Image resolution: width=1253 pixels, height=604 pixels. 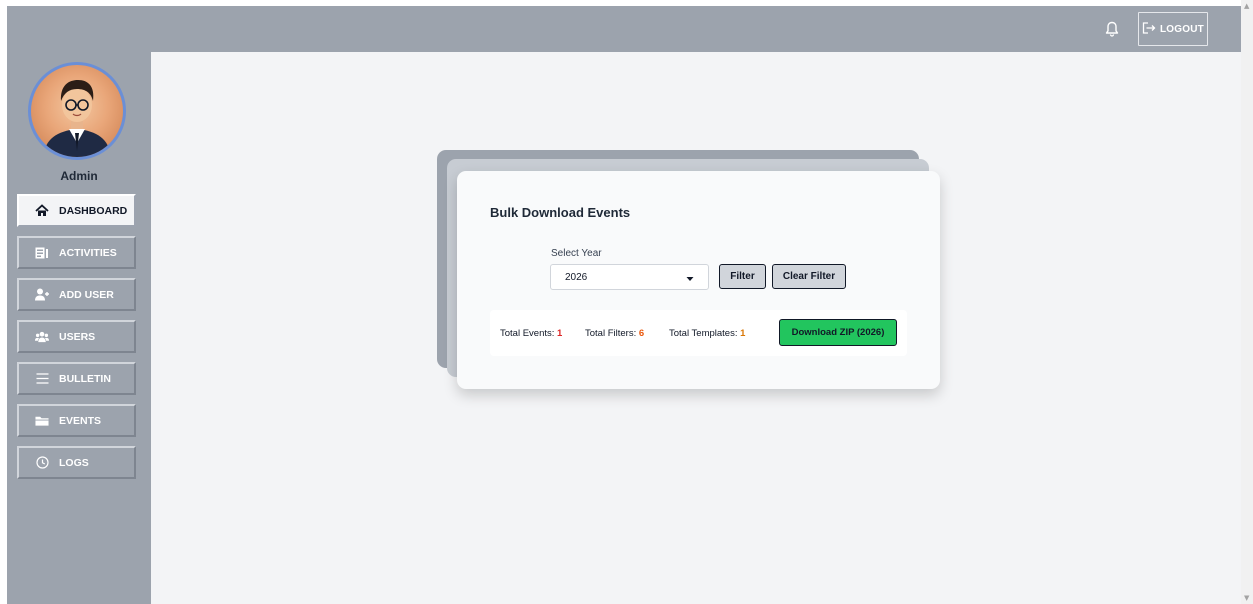 What do you see at coordinates (80, 420) in the screenshot?
I see `sidebar-item-label: EVENTS` at bounding box center [80, 420].